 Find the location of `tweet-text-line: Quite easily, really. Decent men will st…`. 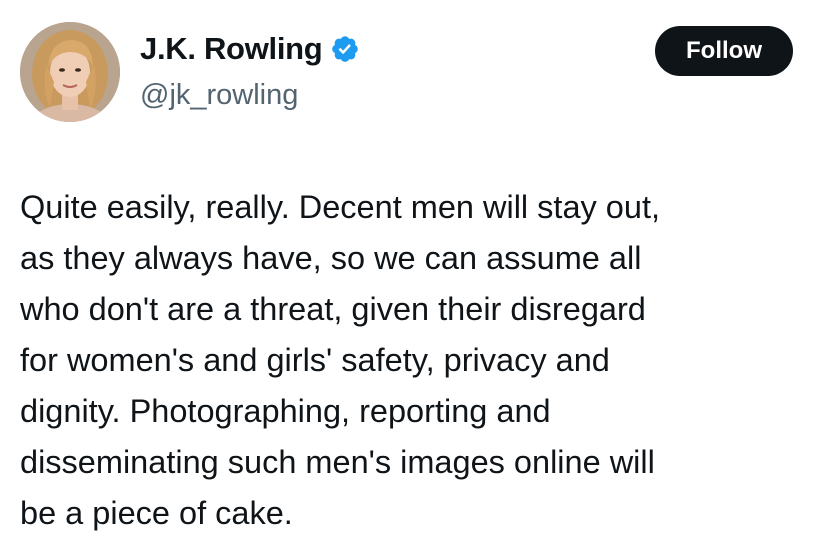

tweet-text-line: Quite easily, really. Decent men will st… is located at coordinates (340, 207).